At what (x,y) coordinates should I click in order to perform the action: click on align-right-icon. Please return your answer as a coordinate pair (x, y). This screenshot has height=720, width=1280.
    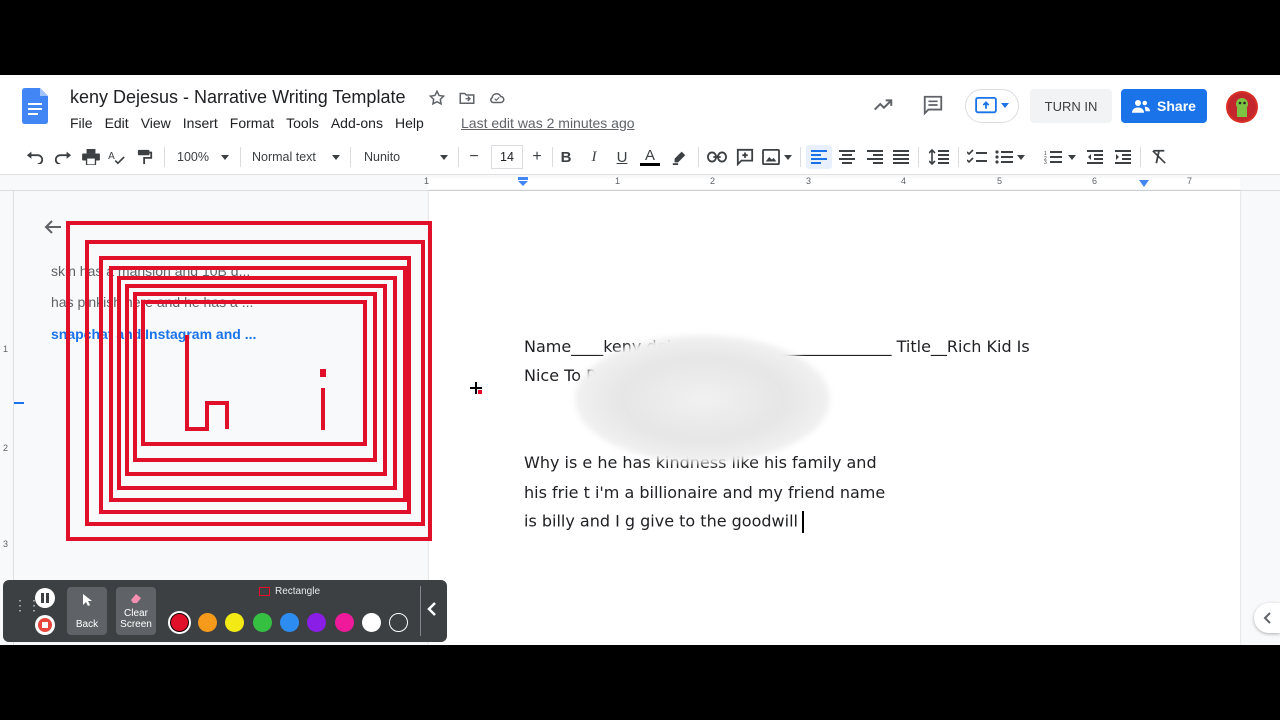
    Looking at the image, I should click on (875, 157).